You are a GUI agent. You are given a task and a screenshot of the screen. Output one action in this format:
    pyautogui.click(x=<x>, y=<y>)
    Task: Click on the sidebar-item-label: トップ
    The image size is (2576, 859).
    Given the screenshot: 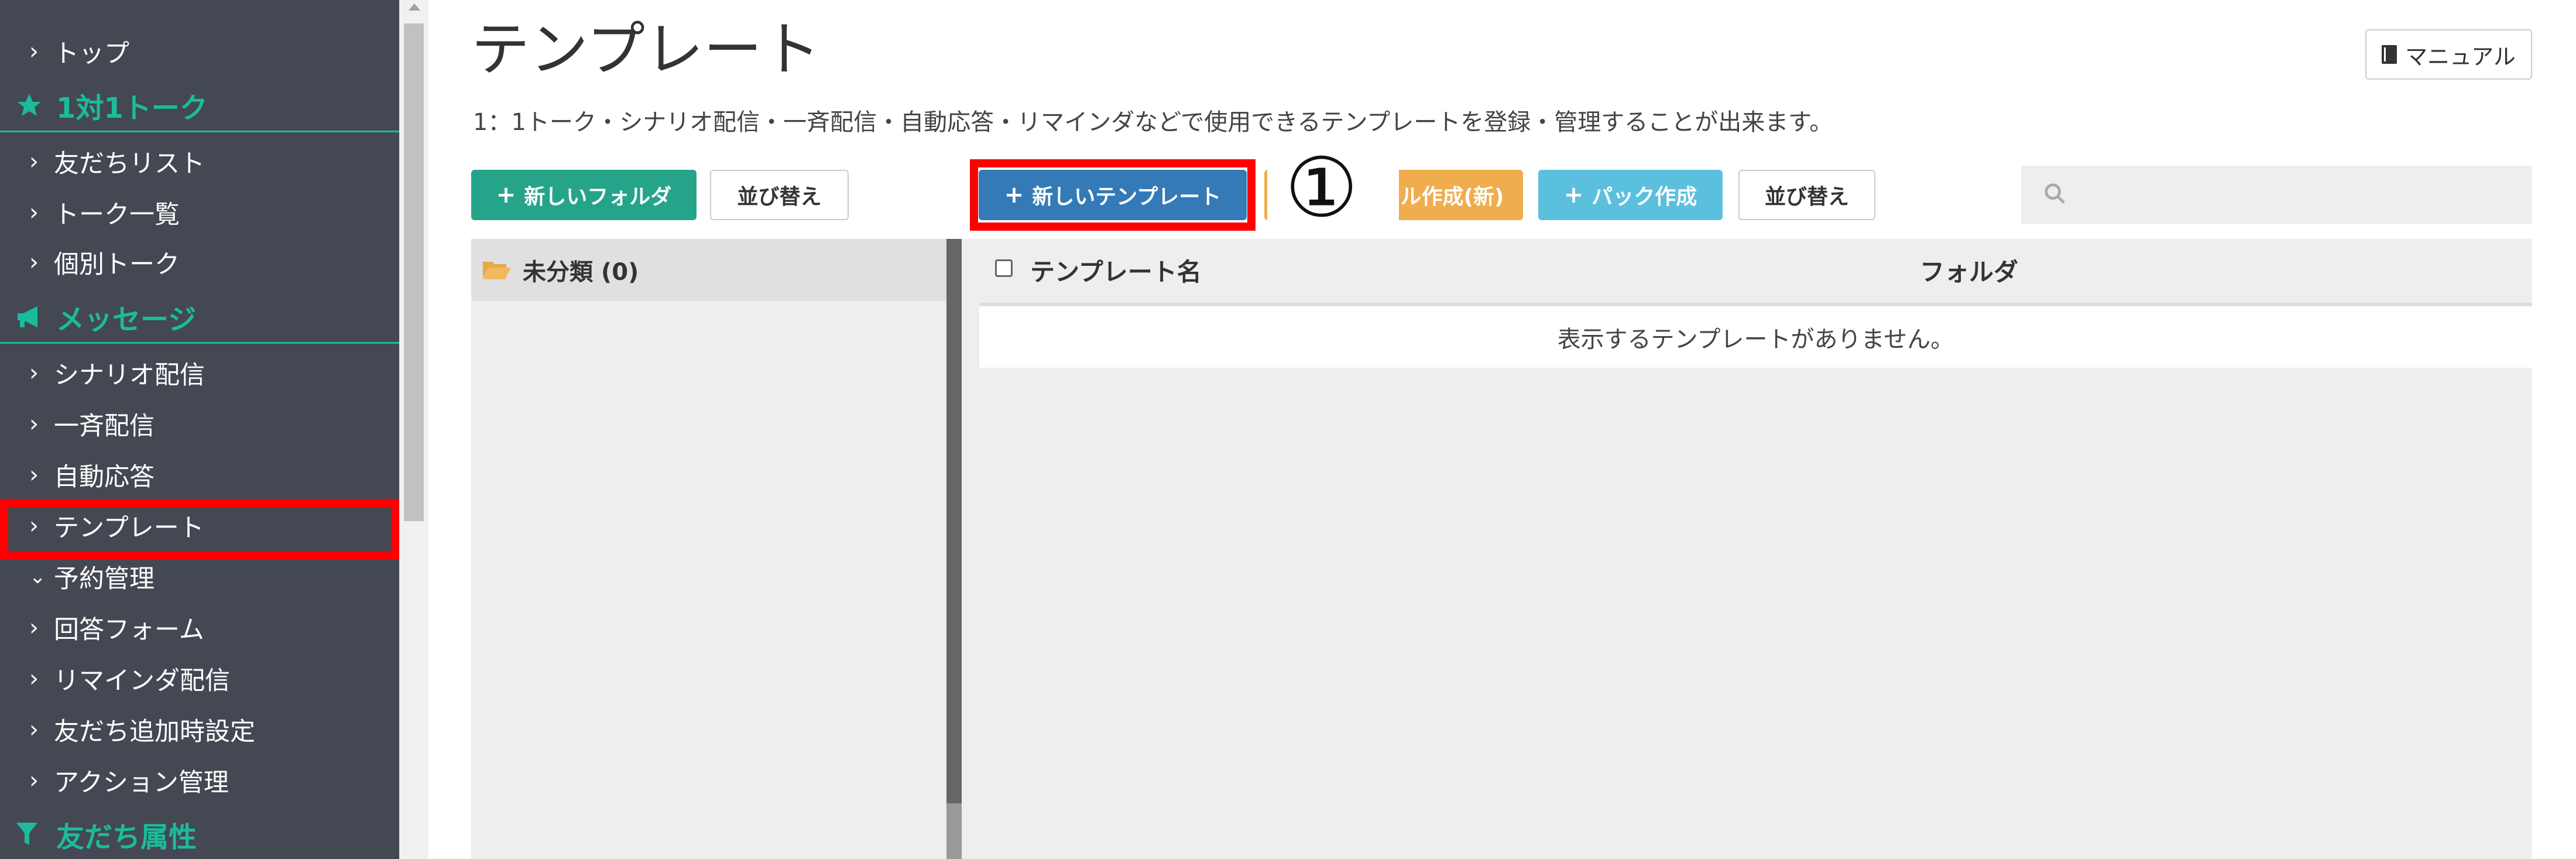 What is the action you would take?
    pyautogui.click(x=92, y=54)
    